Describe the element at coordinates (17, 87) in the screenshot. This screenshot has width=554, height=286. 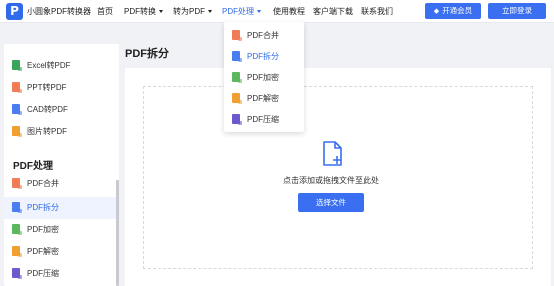
I see `ppt-icon` at that location.